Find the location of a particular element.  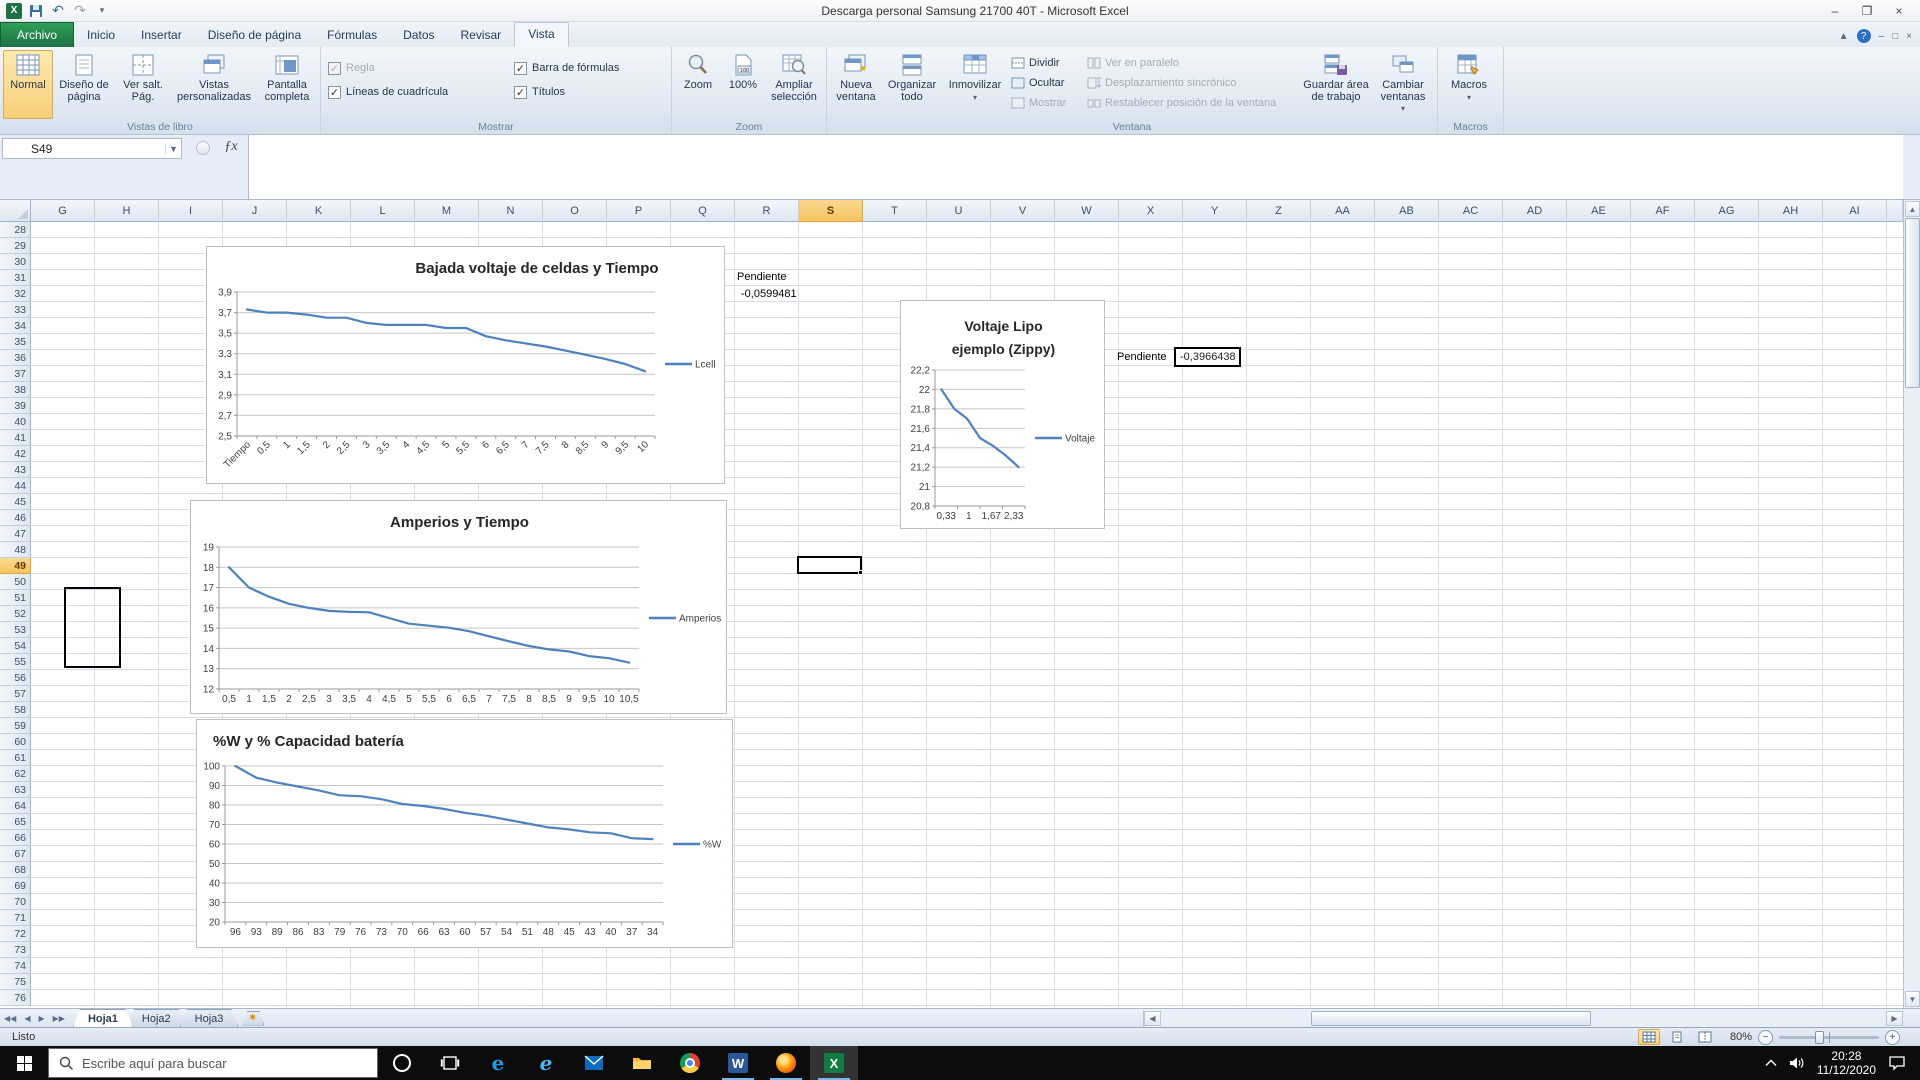

column-header-L: L is located at coordinates (383, 211).